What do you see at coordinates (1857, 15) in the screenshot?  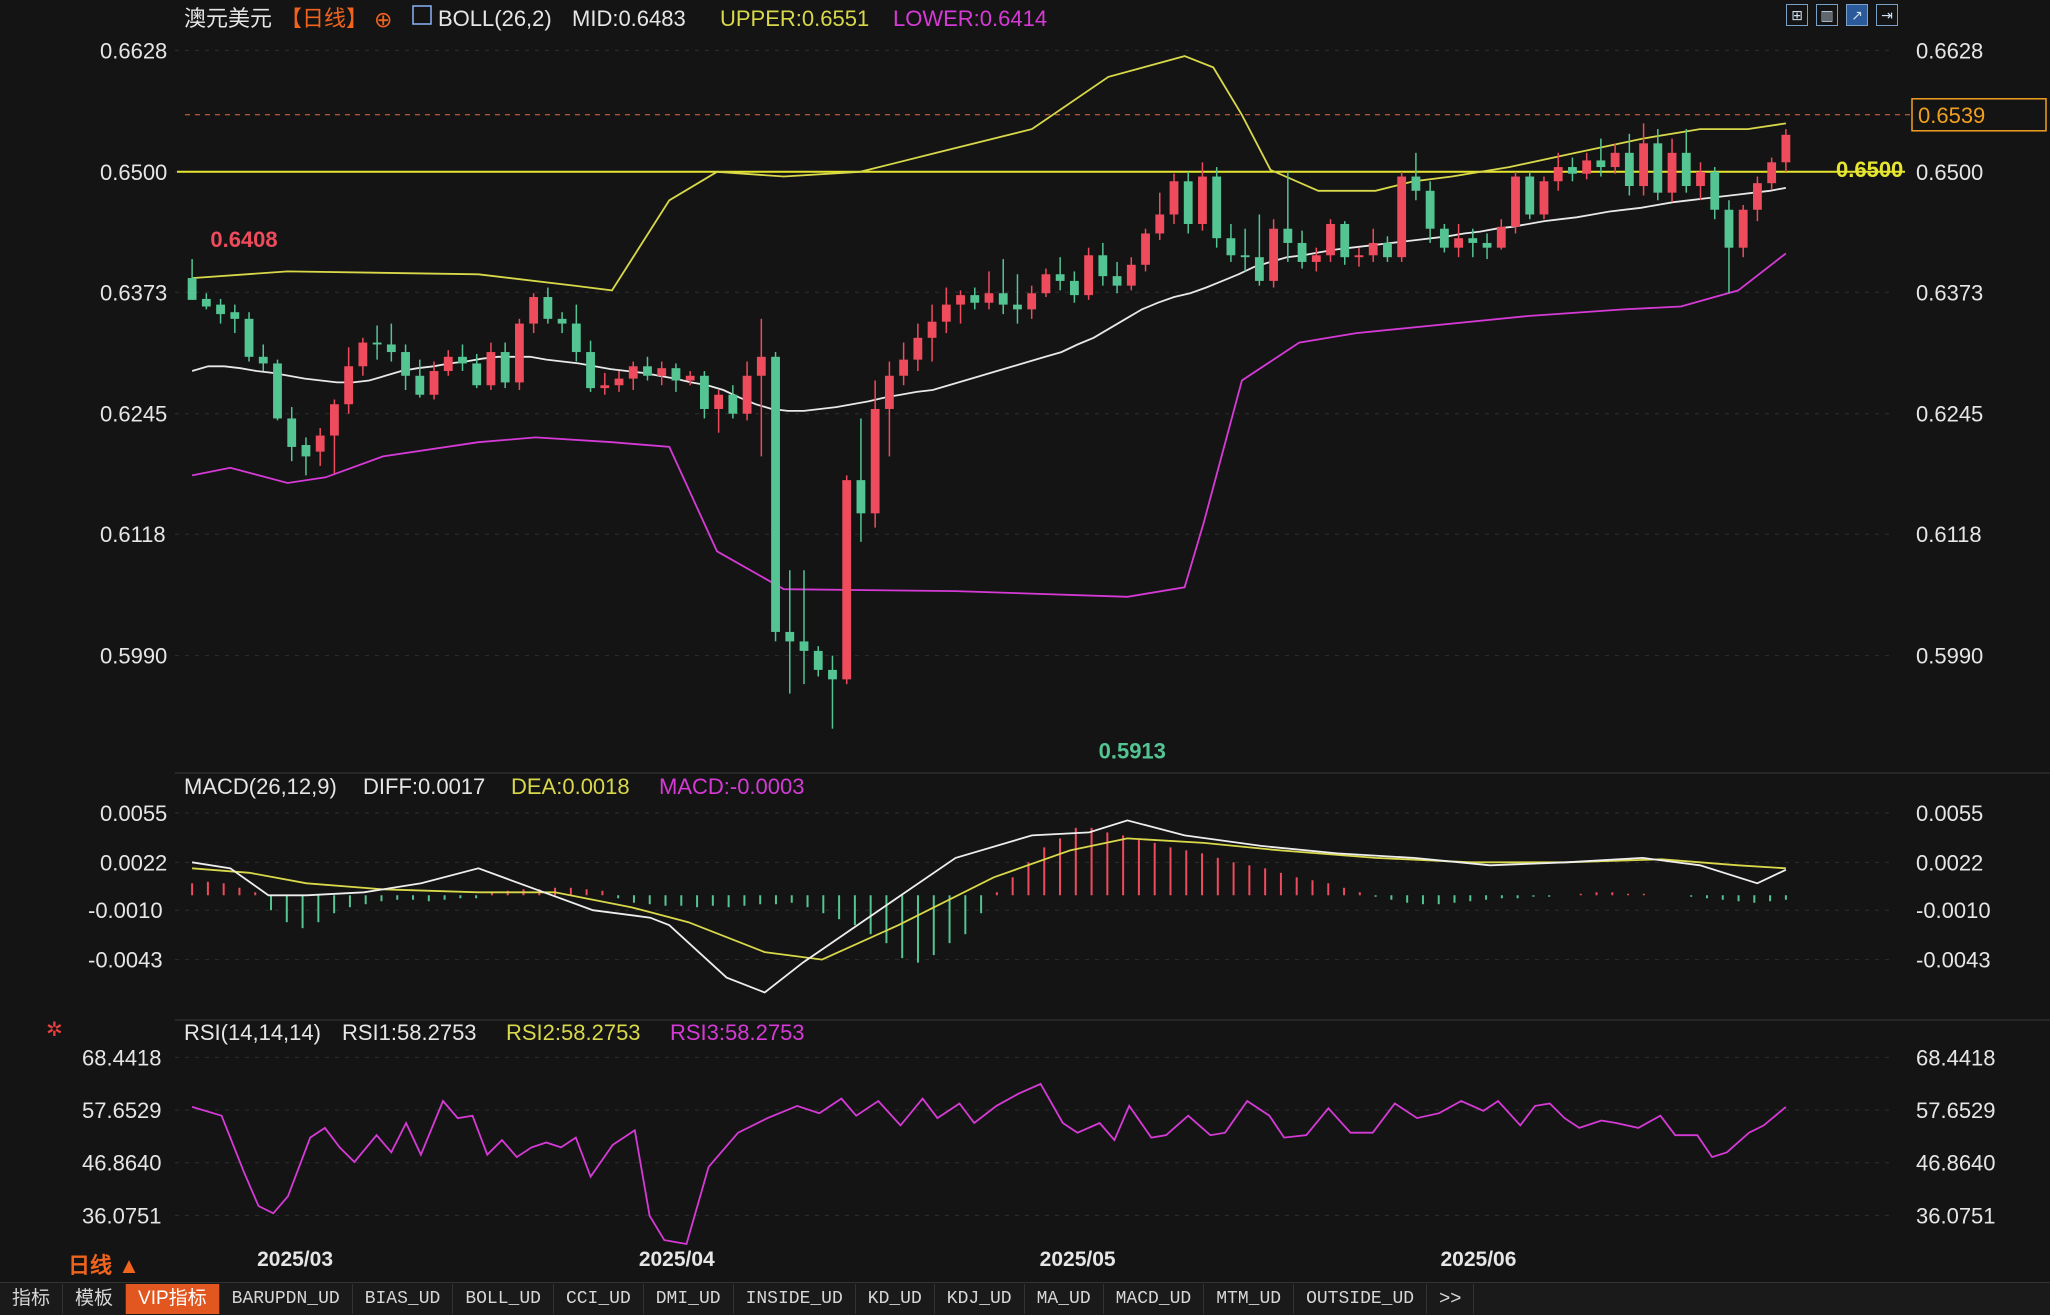 I see `line-chart-icon: ↗` at bounding box center [1857, 15].